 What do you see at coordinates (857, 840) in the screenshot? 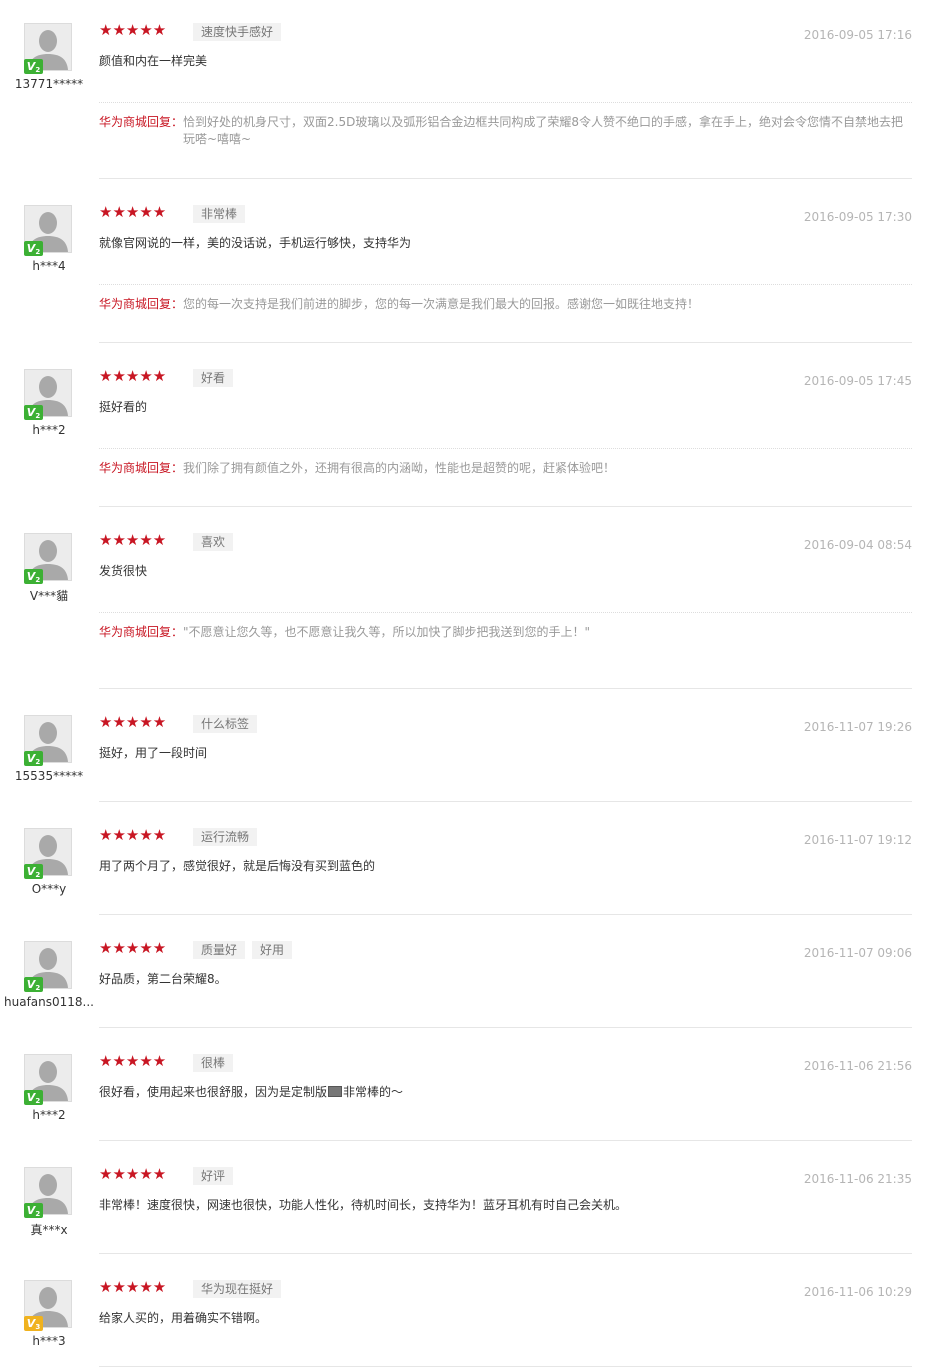
I see `review-date: 2016-11-07 19:12` at bounding box center [857, 840].